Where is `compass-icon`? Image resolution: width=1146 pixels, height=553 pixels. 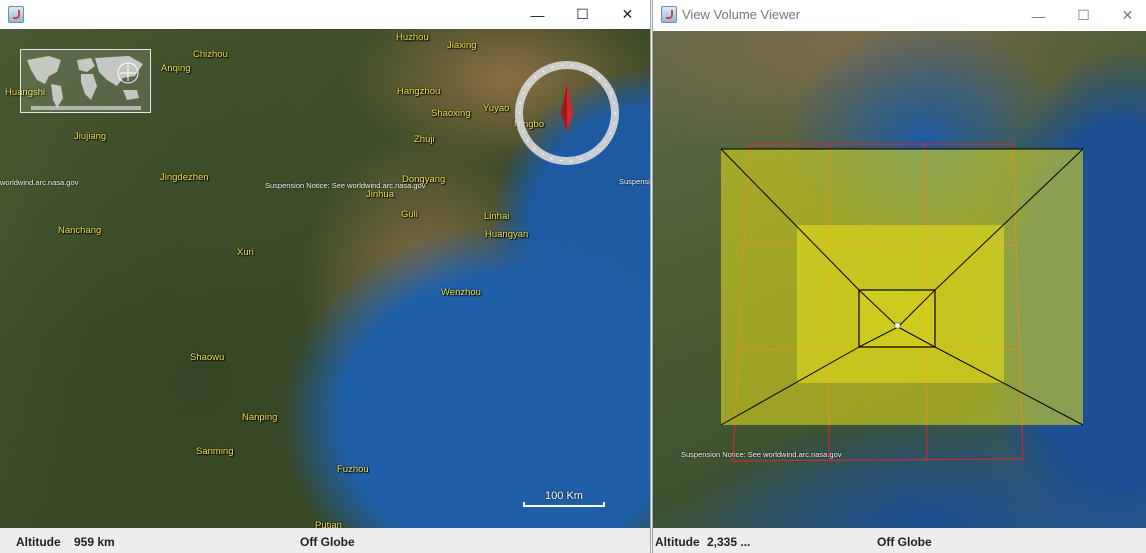
compass-icon is located at coordinates (567, 113).